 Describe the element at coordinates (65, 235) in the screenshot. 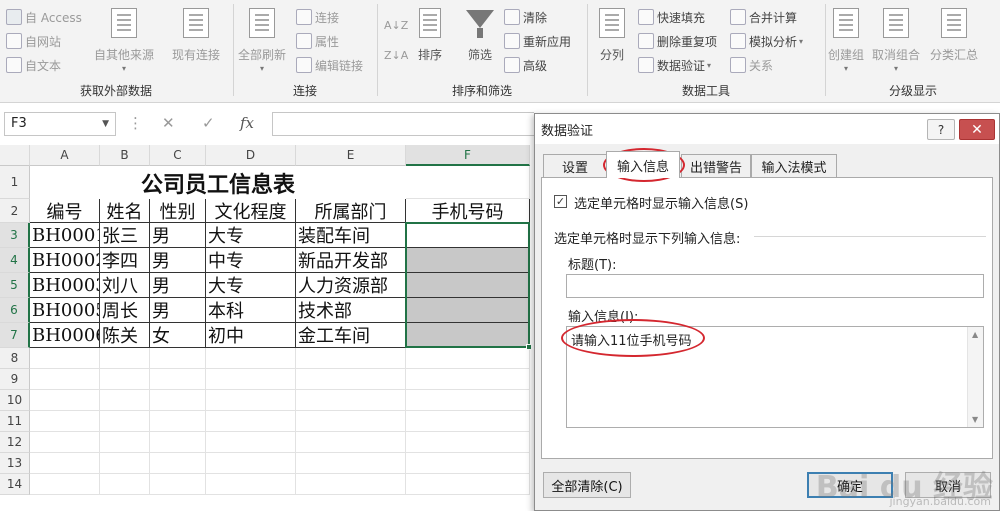

I see `data-cell: BH0001` at that location.